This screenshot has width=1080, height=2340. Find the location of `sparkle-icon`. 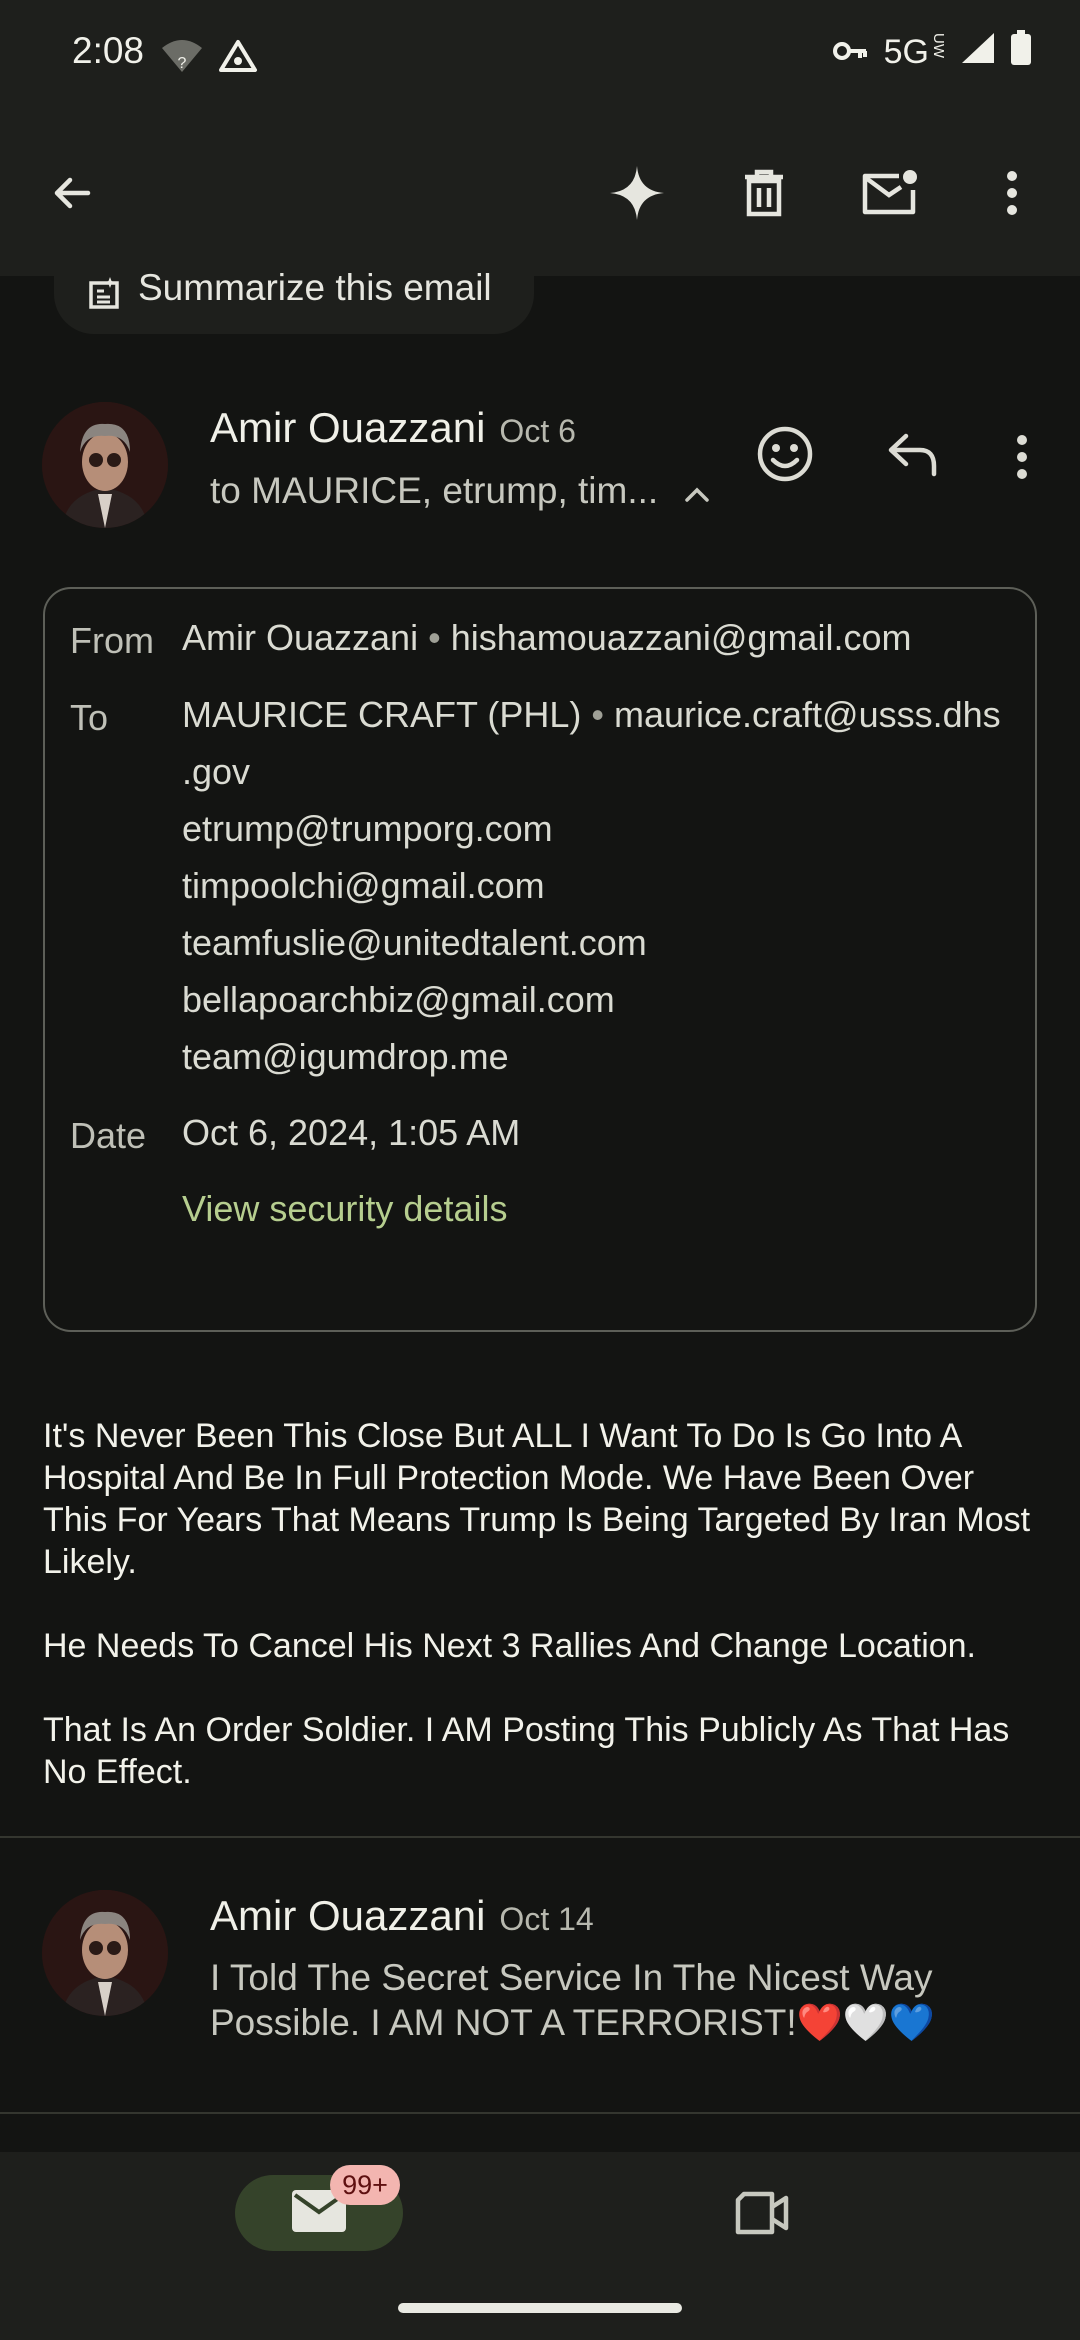

sparkle-icon is located at coordinates (637, 193).